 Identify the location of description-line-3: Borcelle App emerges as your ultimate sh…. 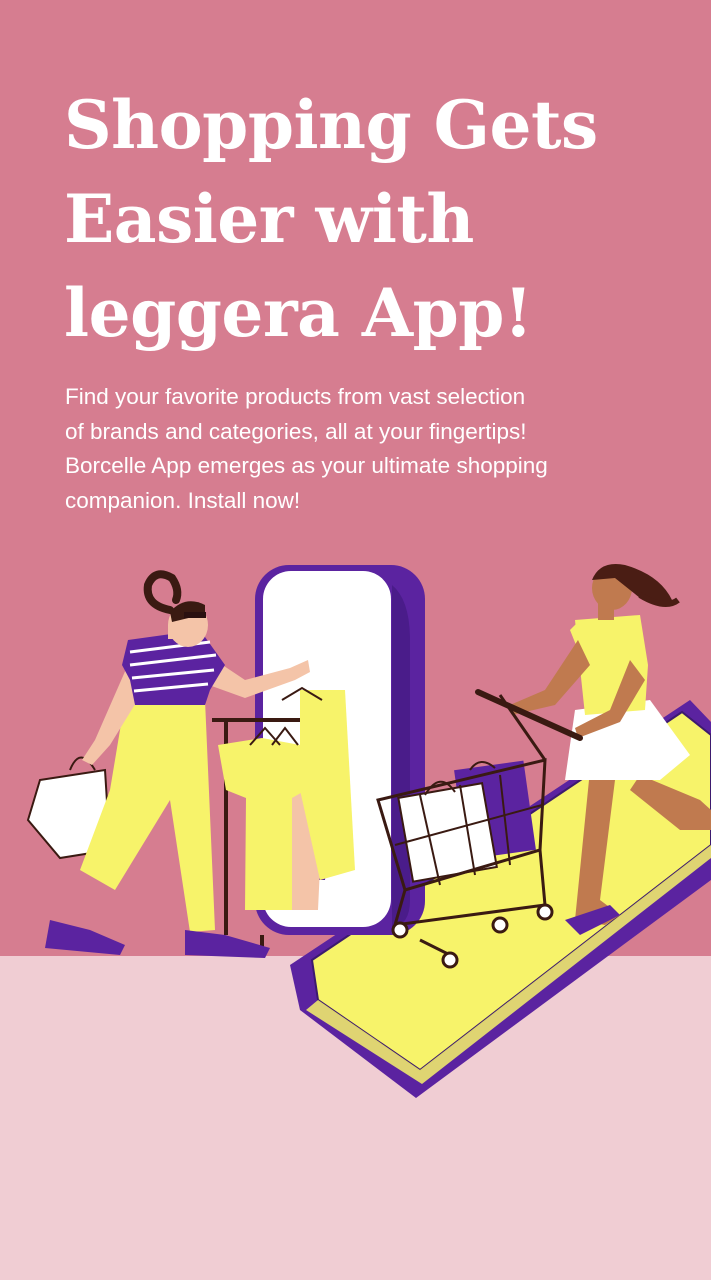
(306, 465).